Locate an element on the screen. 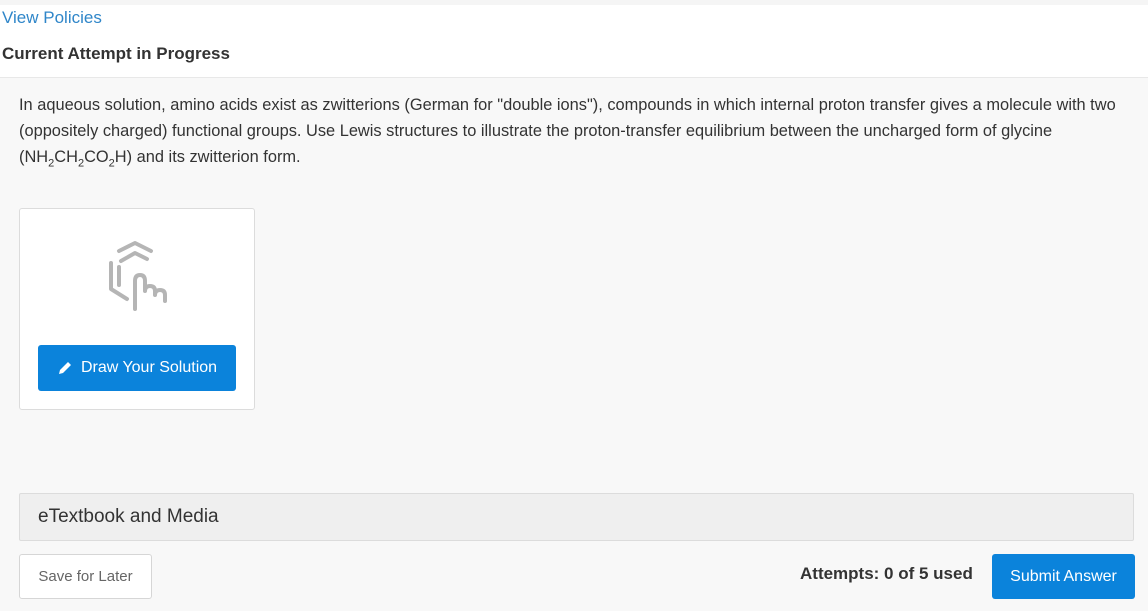 The image size is (1148, 611). draw-solution-label: Draw Your Solution is located at coordinates (149, 367).